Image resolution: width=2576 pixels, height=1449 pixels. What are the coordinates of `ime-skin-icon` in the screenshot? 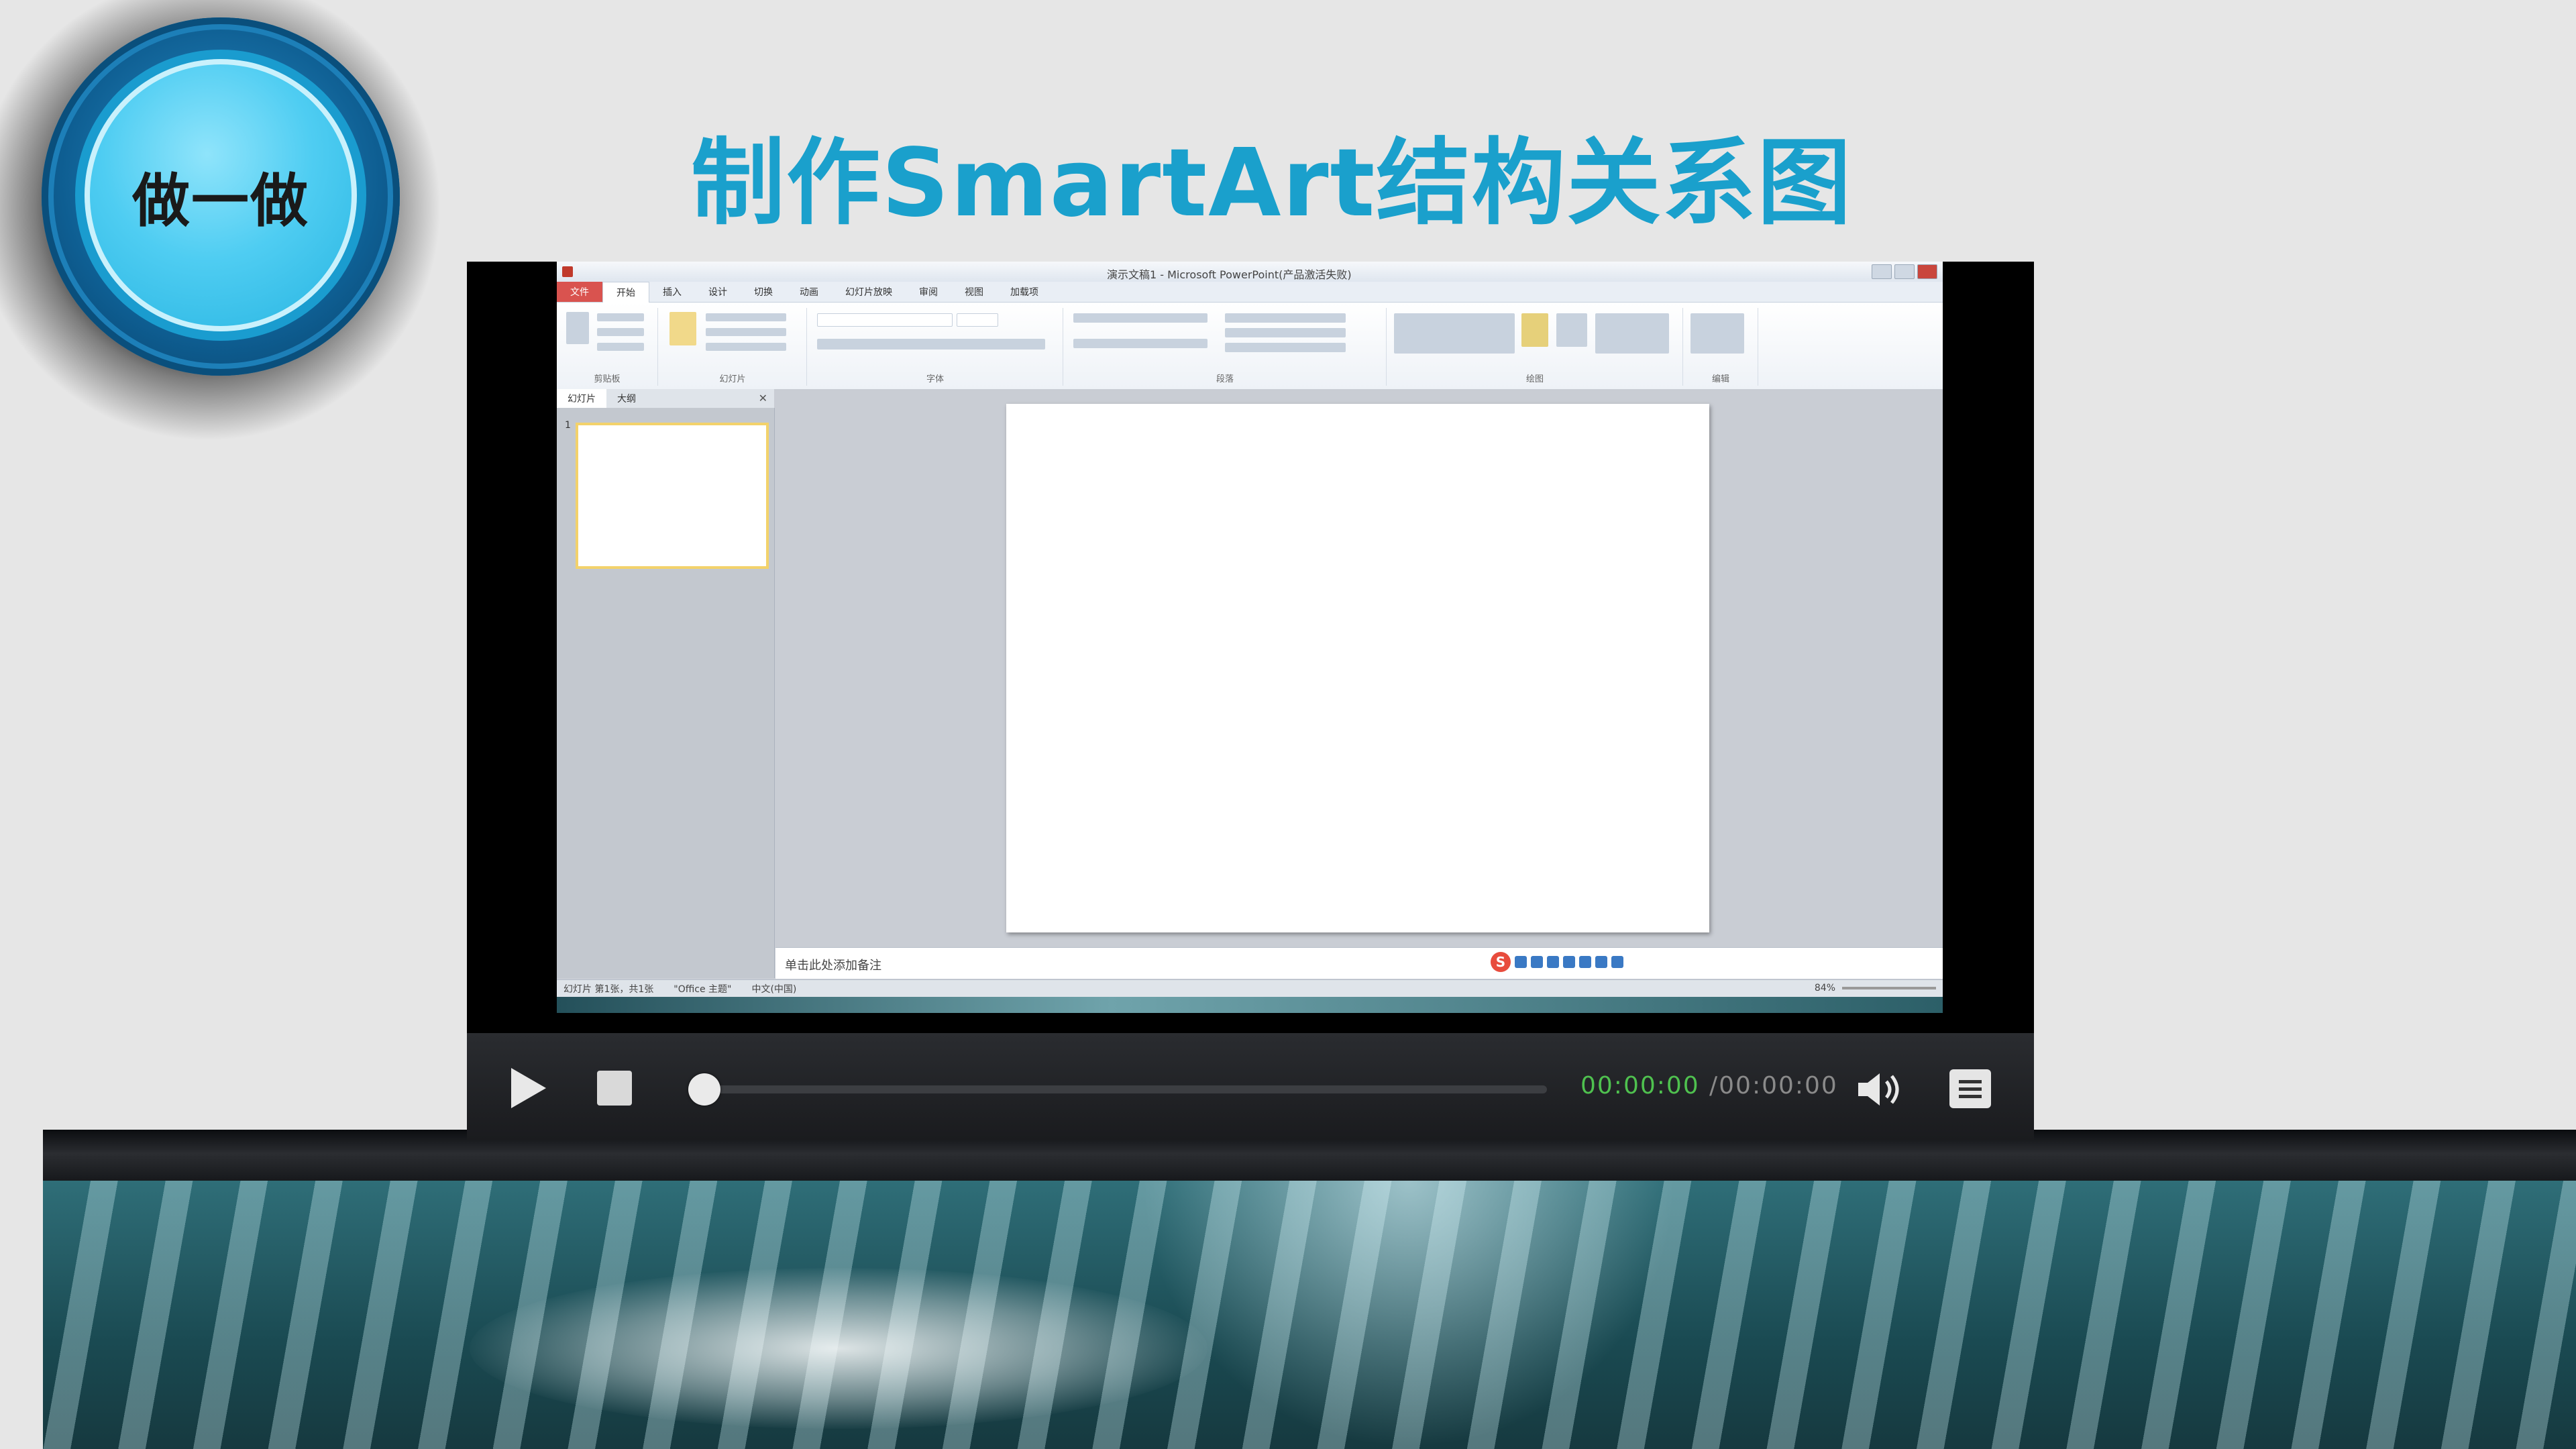 It's located at (1601, 962).